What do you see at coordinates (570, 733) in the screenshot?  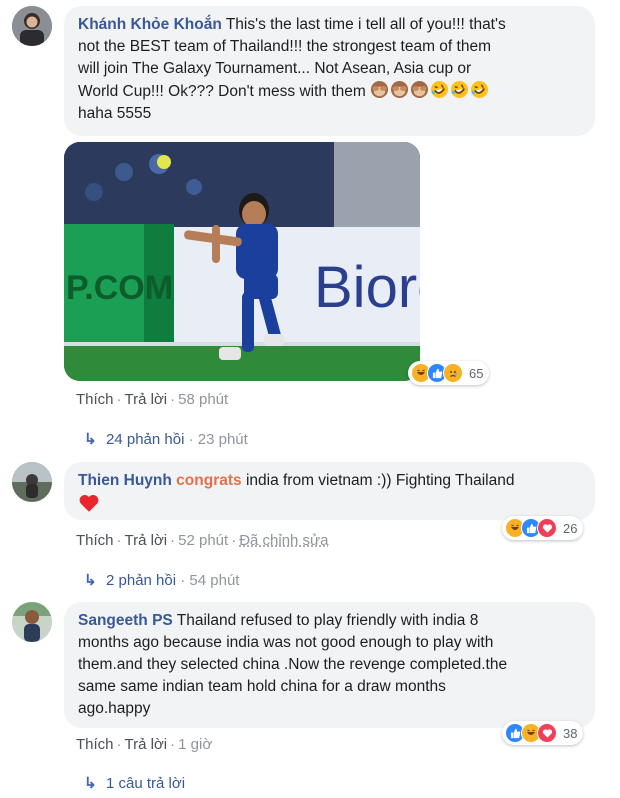 I see `reaction-count: 38` at bounding box center [570, 733].